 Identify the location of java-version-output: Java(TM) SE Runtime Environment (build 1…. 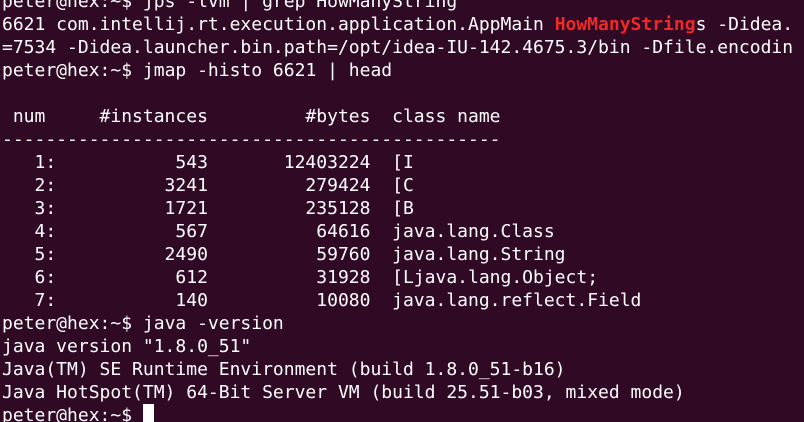
(284, 369).